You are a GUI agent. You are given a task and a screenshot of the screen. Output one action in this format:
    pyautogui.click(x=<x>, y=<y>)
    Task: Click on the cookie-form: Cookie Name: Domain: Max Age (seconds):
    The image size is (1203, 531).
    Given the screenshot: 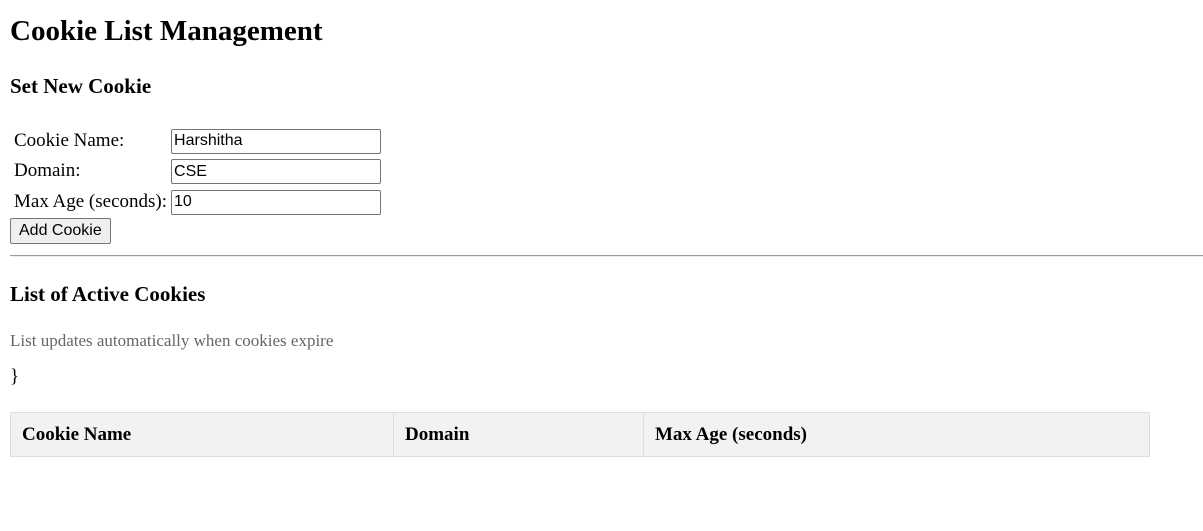 What is the action you would take?
    pyautogui.click(x=197, y=171)
    